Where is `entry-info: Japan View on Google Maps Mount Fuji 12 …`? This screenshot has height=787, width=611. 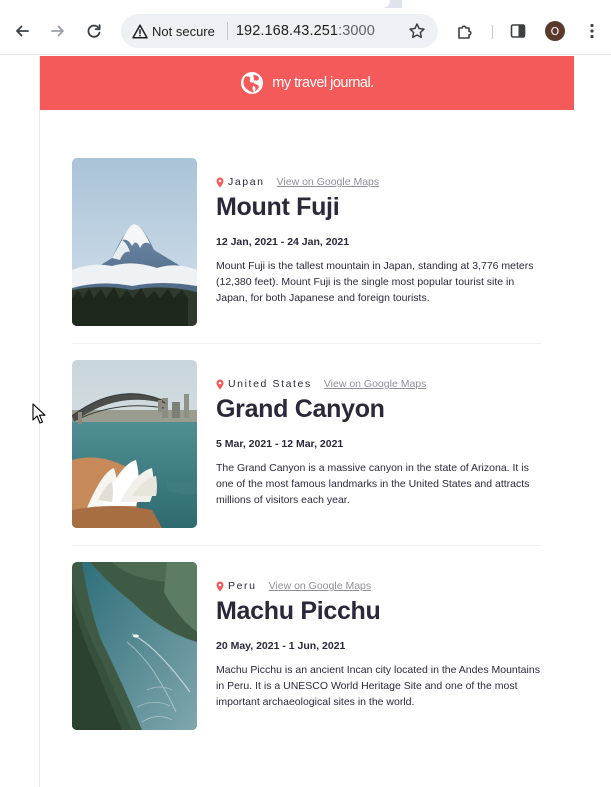
entry-info: Japan View on Google Maps Mount Fuji 12 … is located at coordinates (378, 232).